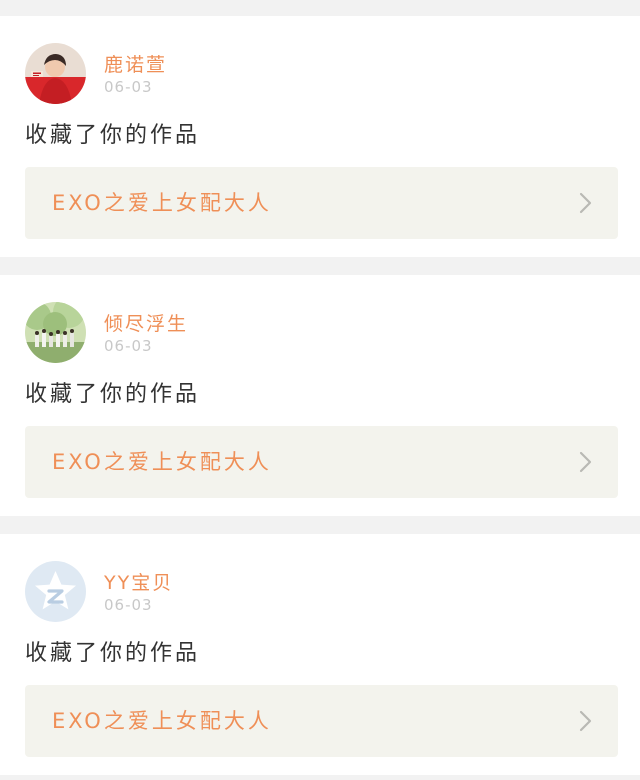  Describe the element at coordinates (138, 583) in the screenshot. I see `username: YY宝贝` at that location.